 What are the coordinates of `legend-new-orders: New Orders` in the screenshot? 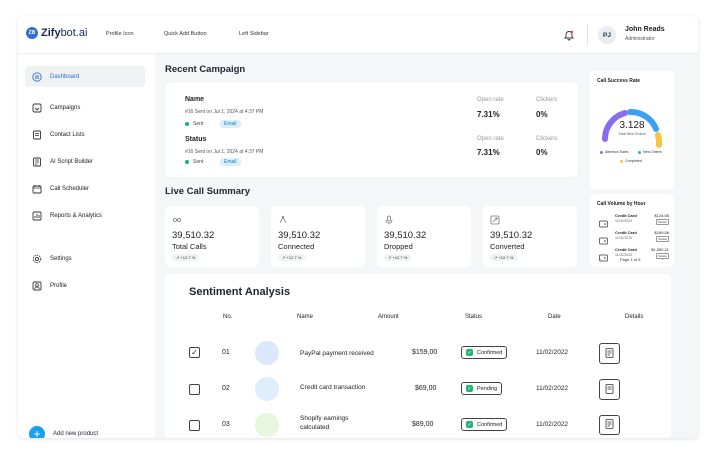 It's located at (650, 152).